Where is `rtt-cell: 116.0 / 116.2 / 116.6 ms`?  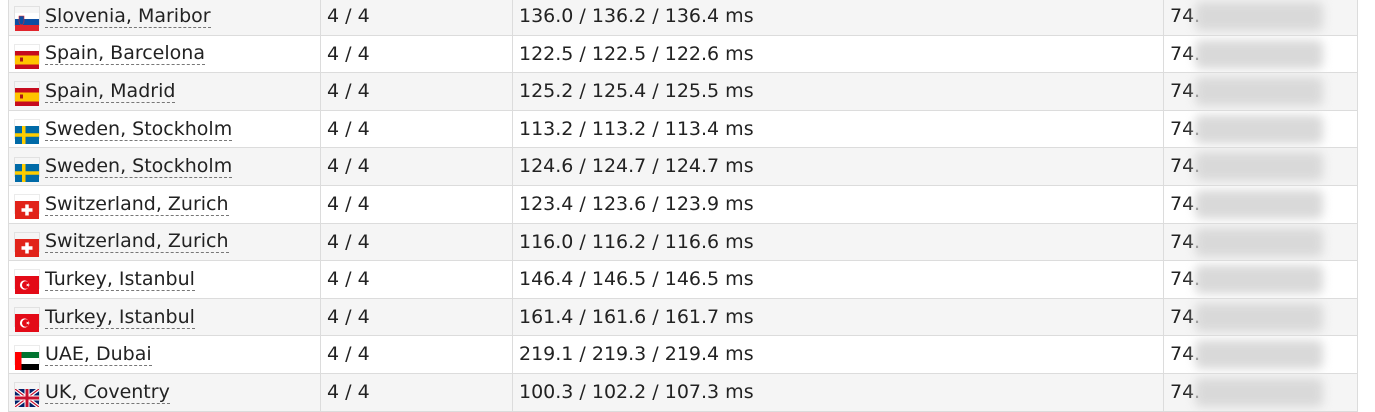 rtt-cell: 116.0 / 116.2 / 116.6 ms is located at coordinates (838, 242).